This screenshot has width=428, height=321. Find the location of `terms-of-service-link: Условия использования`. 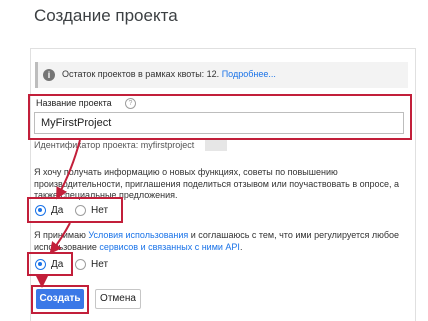

terms-of-service-link: Условия использования is located at coordinates (138, 235).